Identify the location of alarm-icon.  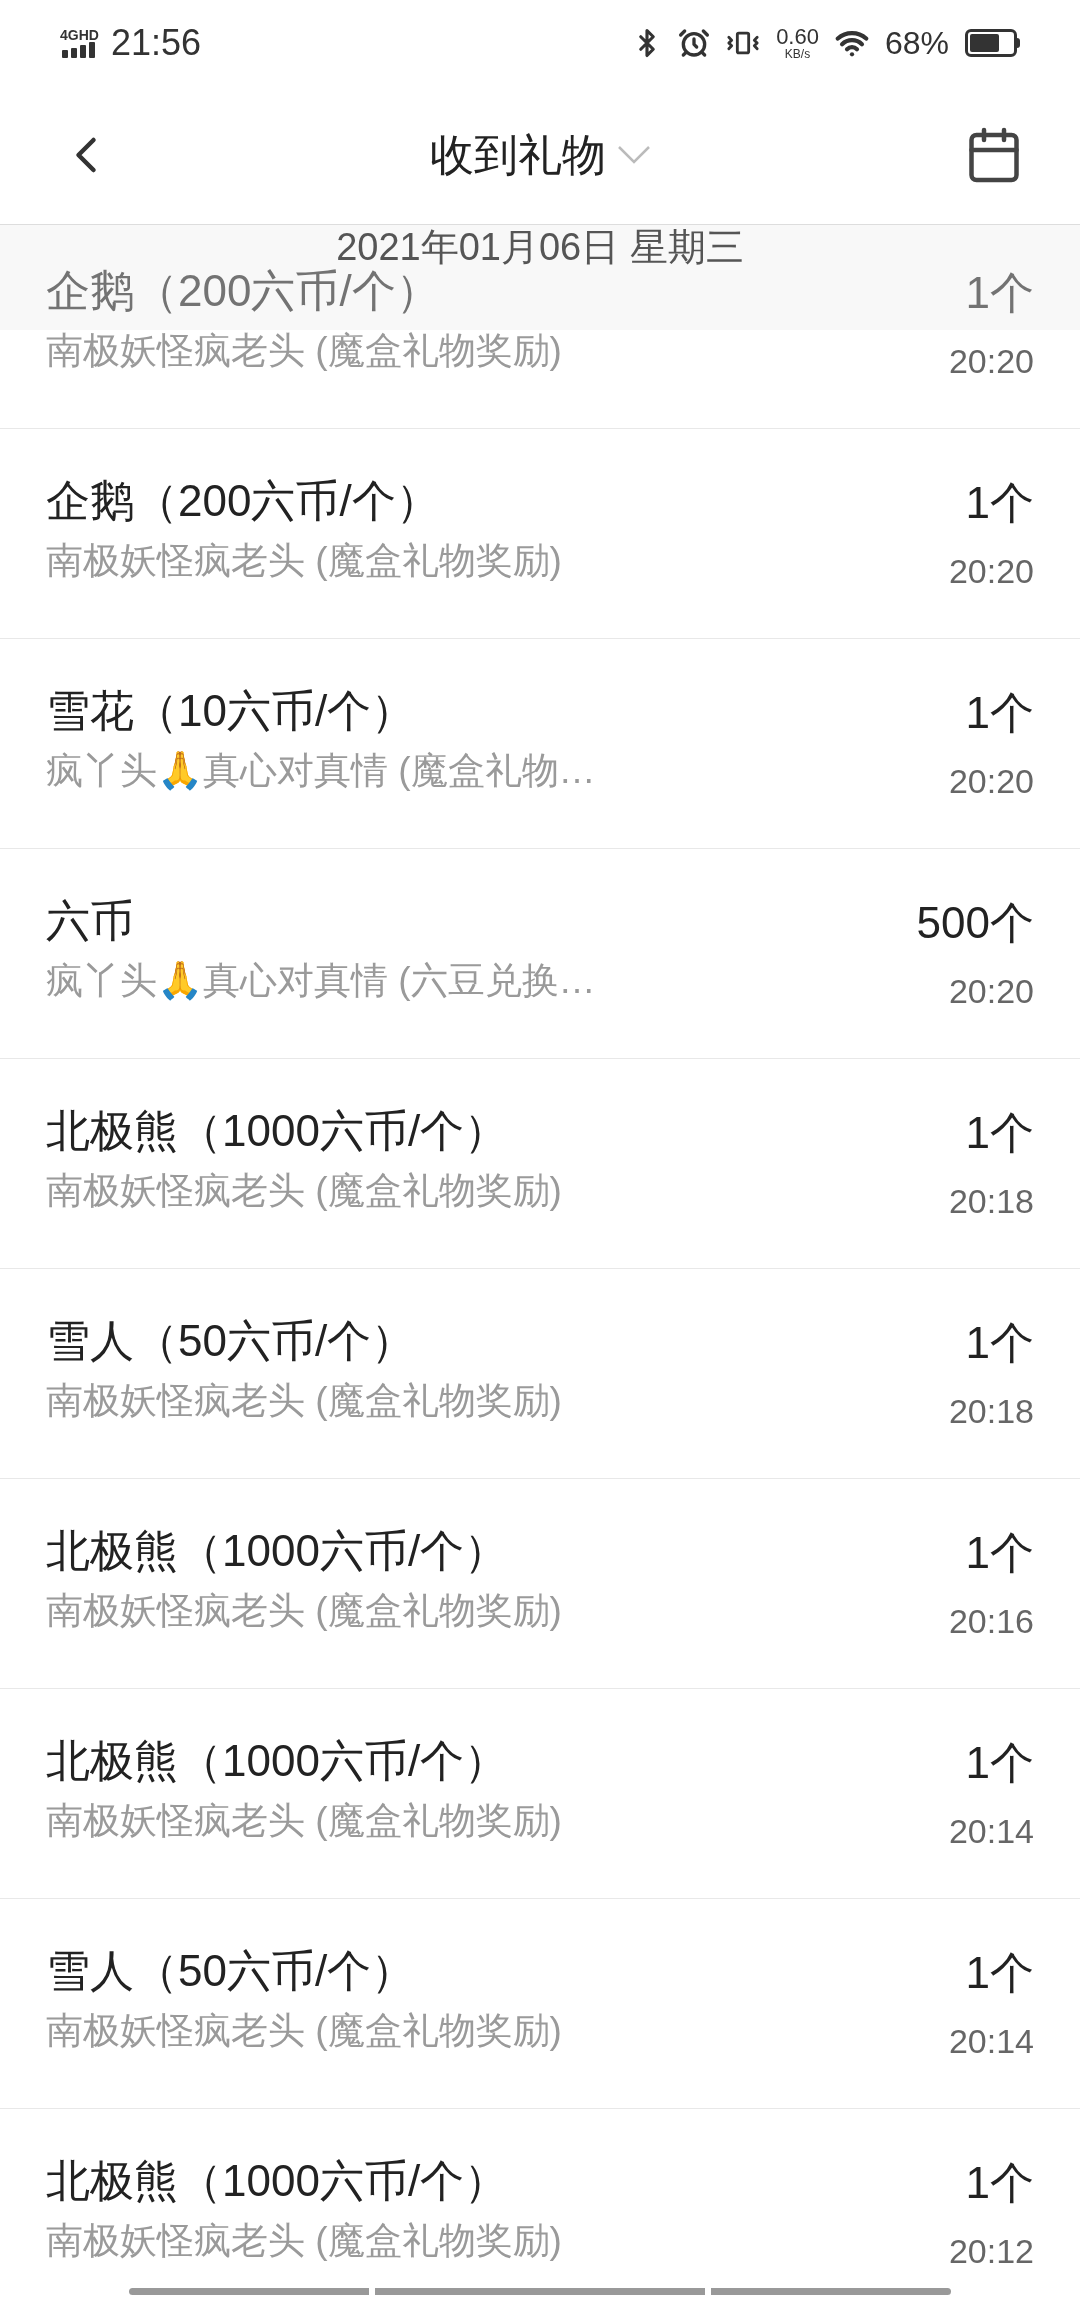
(694, 42).